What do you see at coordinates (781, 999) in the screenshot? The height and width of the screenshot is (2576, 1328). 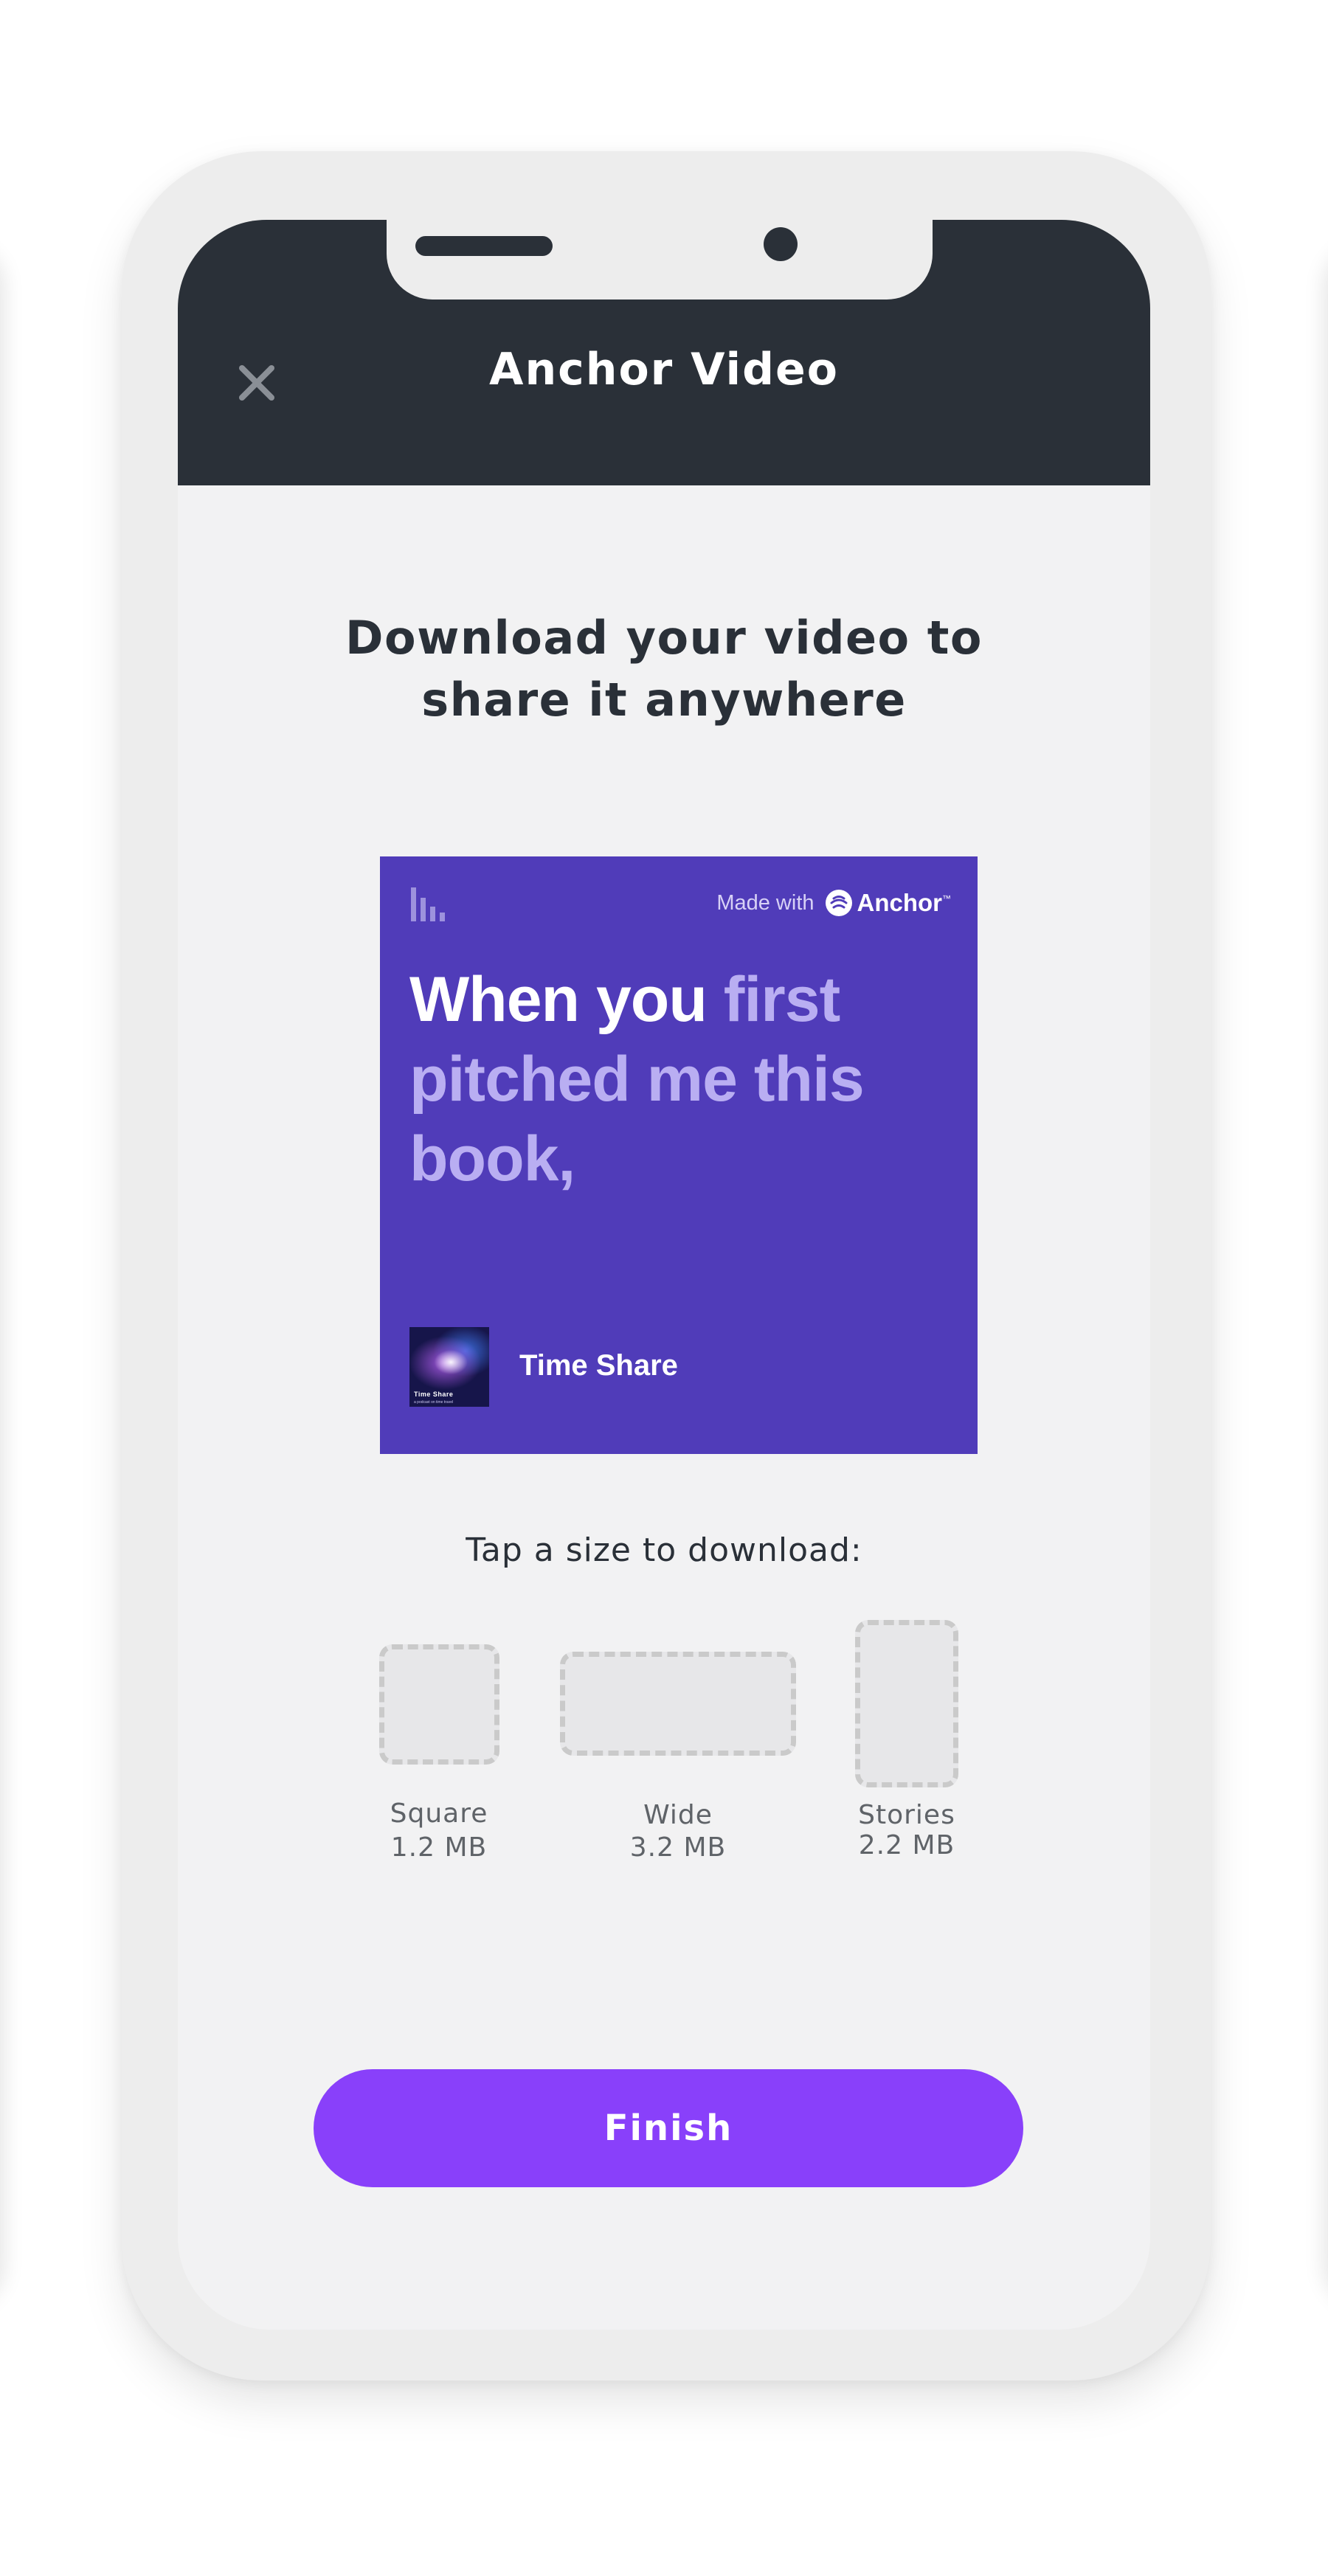 I see `quote-line-1: first` at bounding box center [781, 999].